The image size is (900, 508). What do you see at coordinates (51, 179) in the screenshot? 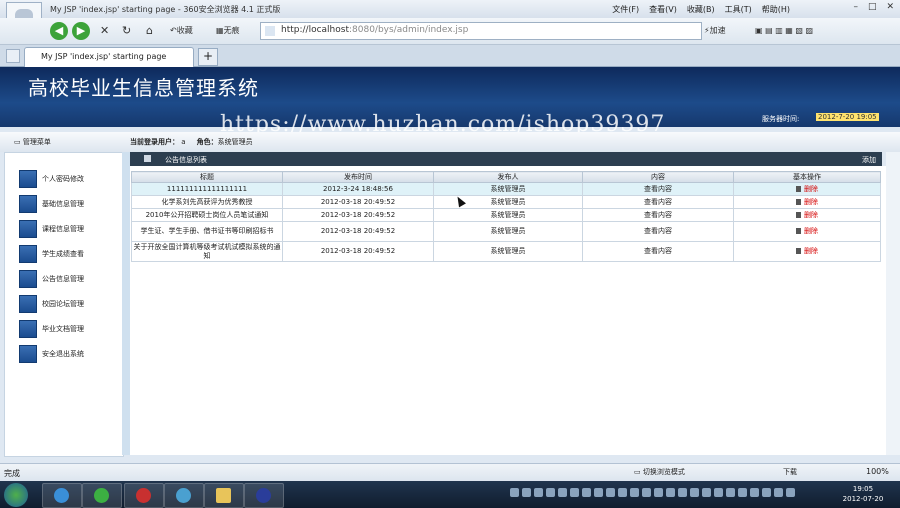
I see `sidebar-item-password: 个人密码修改` at bounding box center [51, 179].